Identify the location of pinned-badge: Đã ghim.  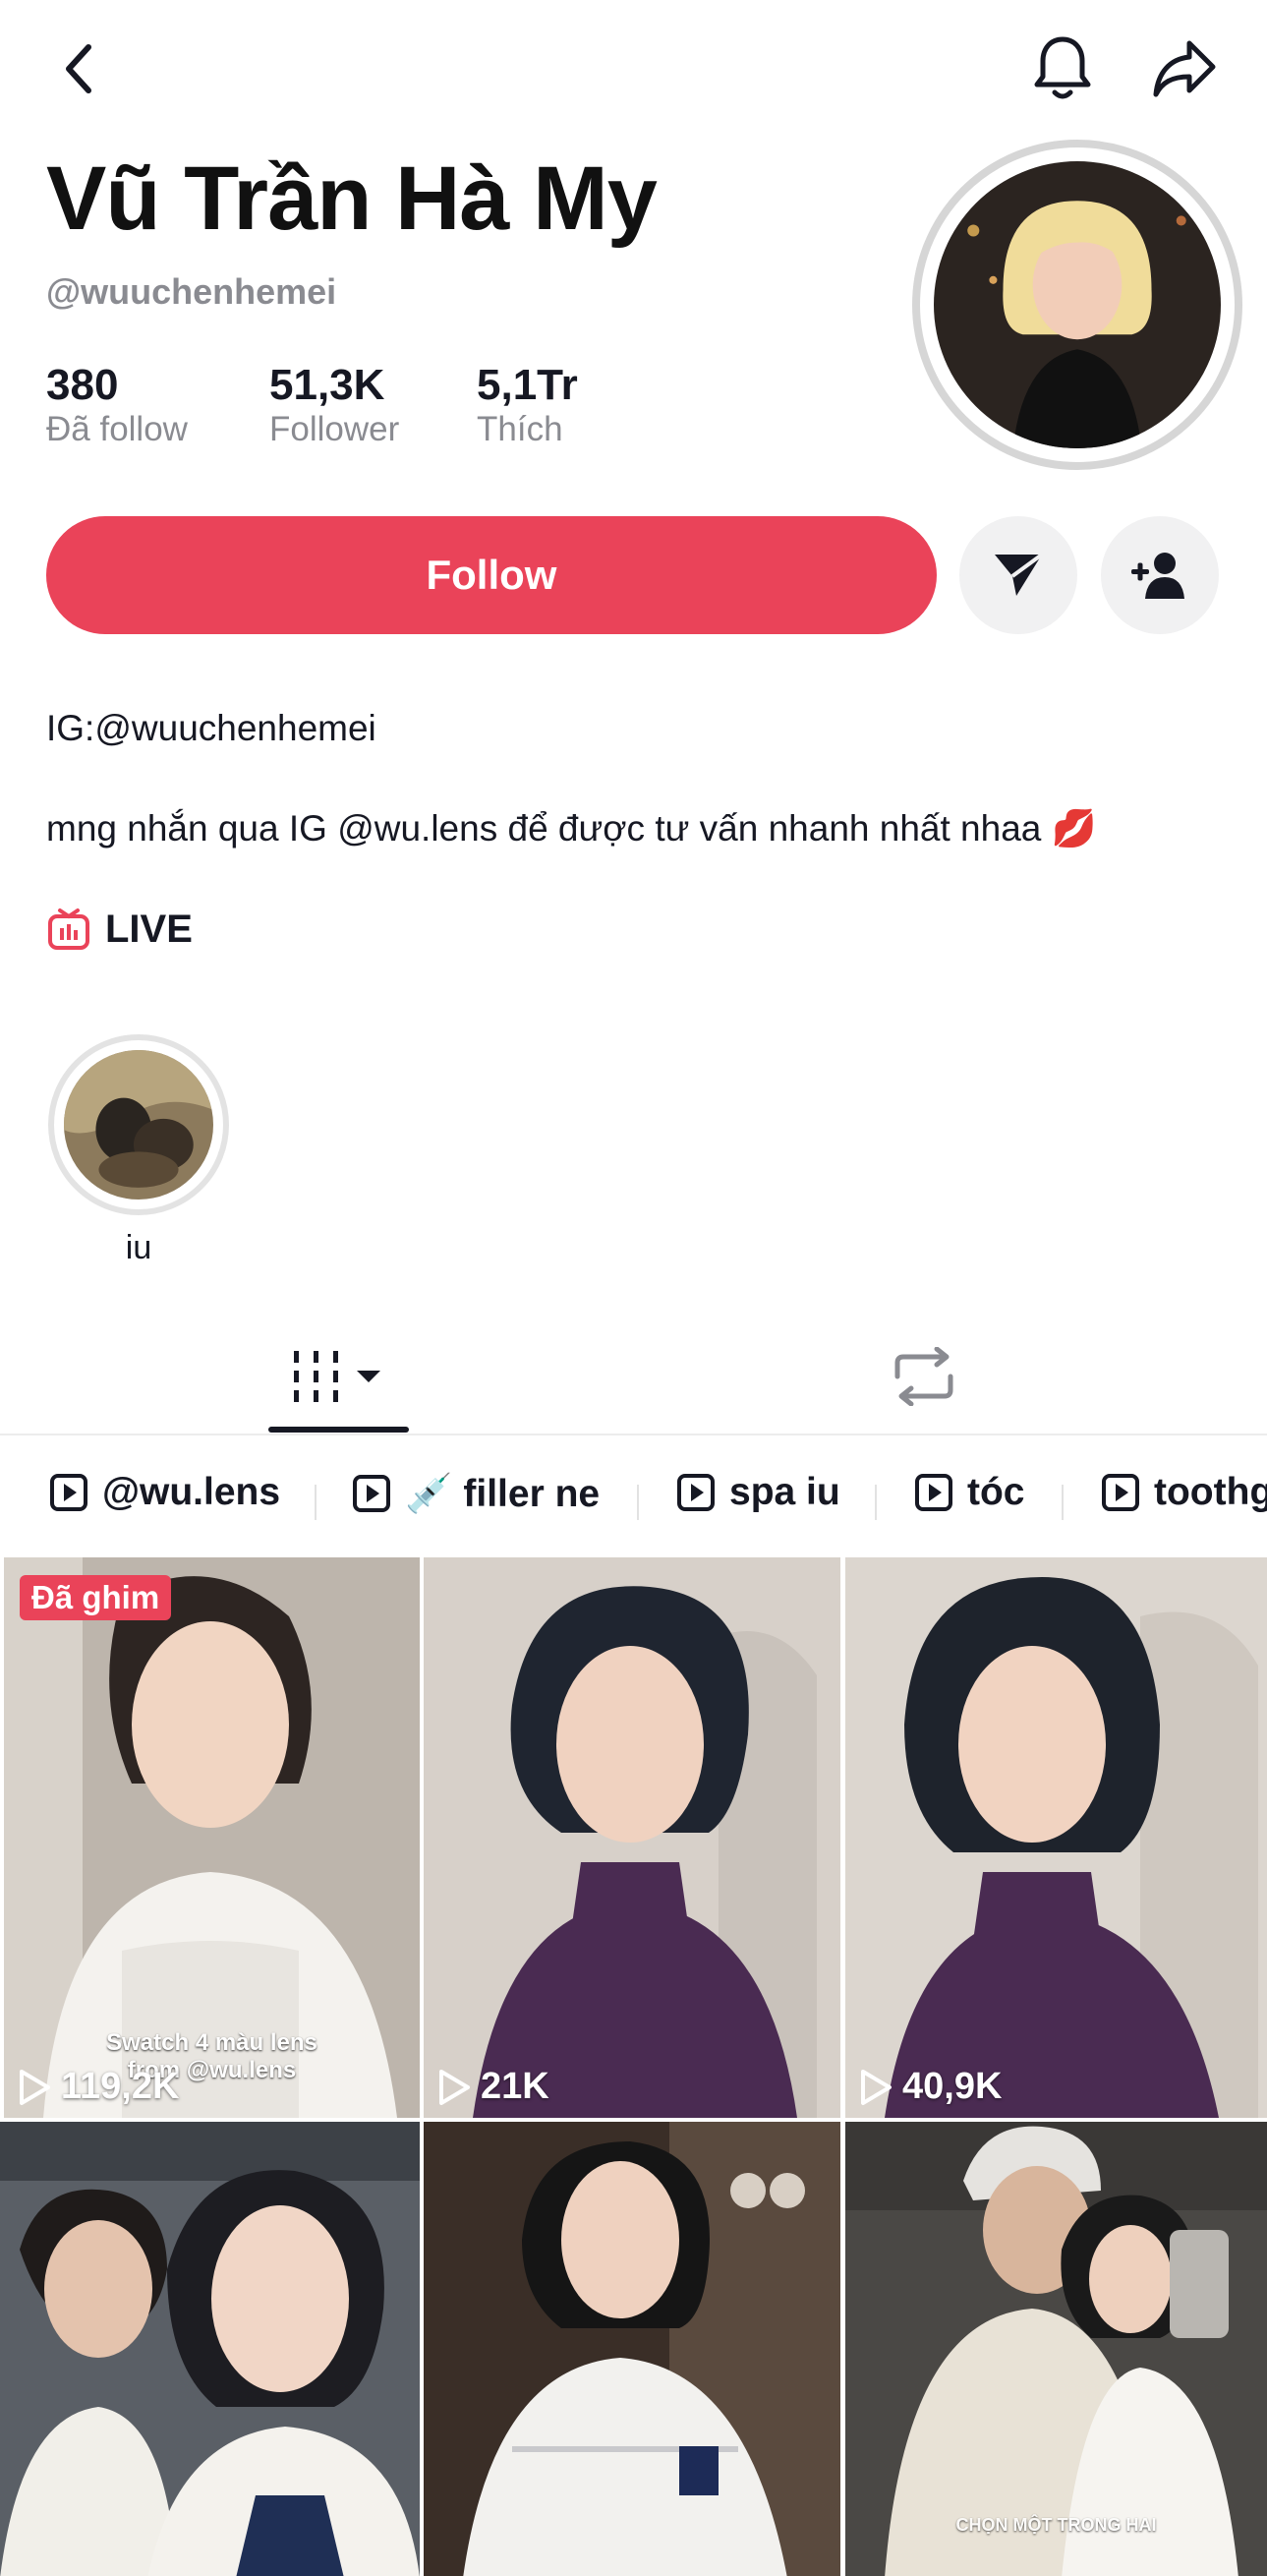
(96, 1597).